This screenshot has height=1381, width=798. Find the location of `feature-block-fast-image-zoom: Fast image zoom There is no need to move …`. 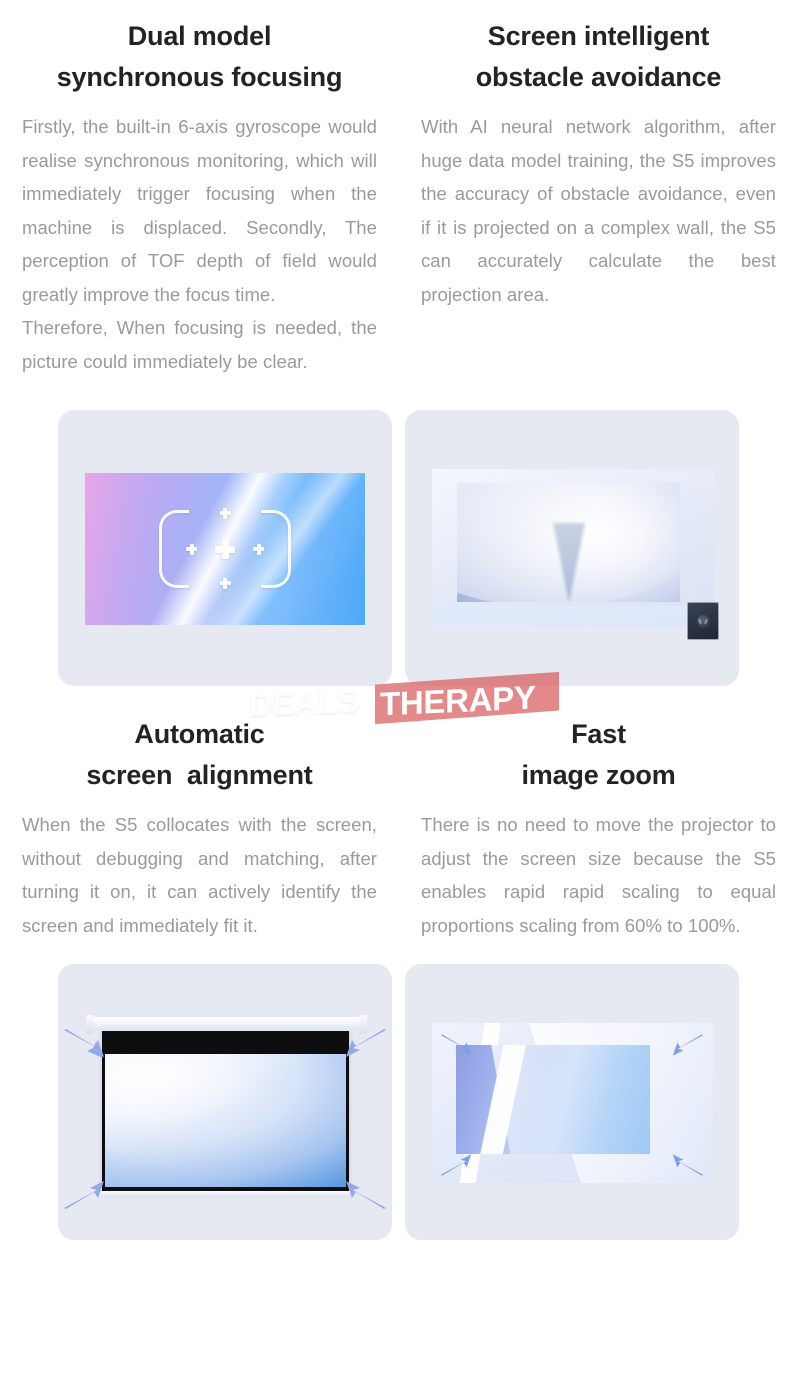

feature-block-fast-image-zoom: Fast image zoom There is no need to move … is located at coordinates (598, 828).